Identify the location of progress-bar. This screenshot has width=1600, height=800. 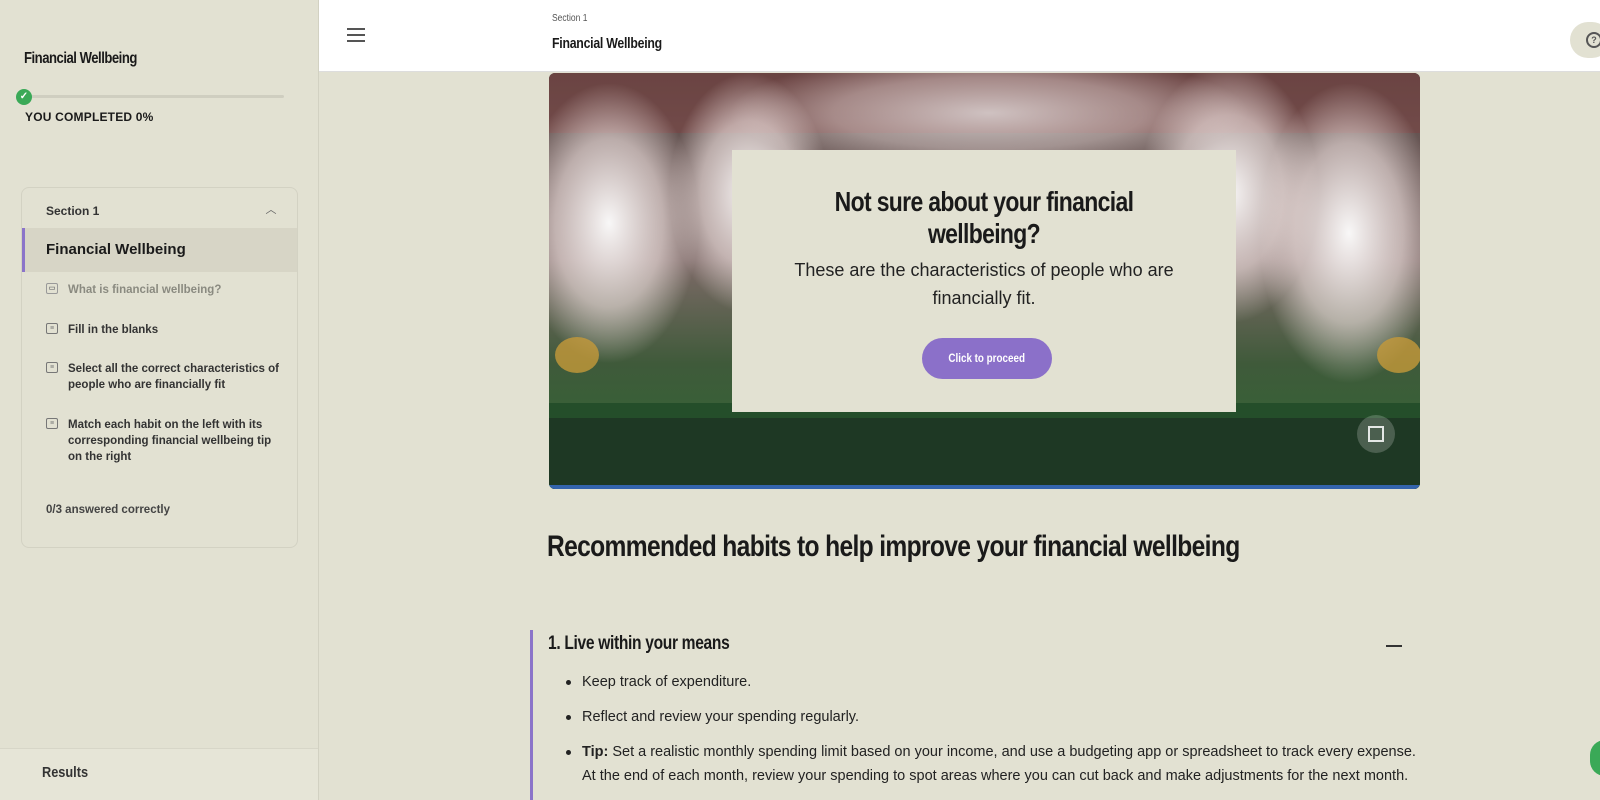
(154, 96).